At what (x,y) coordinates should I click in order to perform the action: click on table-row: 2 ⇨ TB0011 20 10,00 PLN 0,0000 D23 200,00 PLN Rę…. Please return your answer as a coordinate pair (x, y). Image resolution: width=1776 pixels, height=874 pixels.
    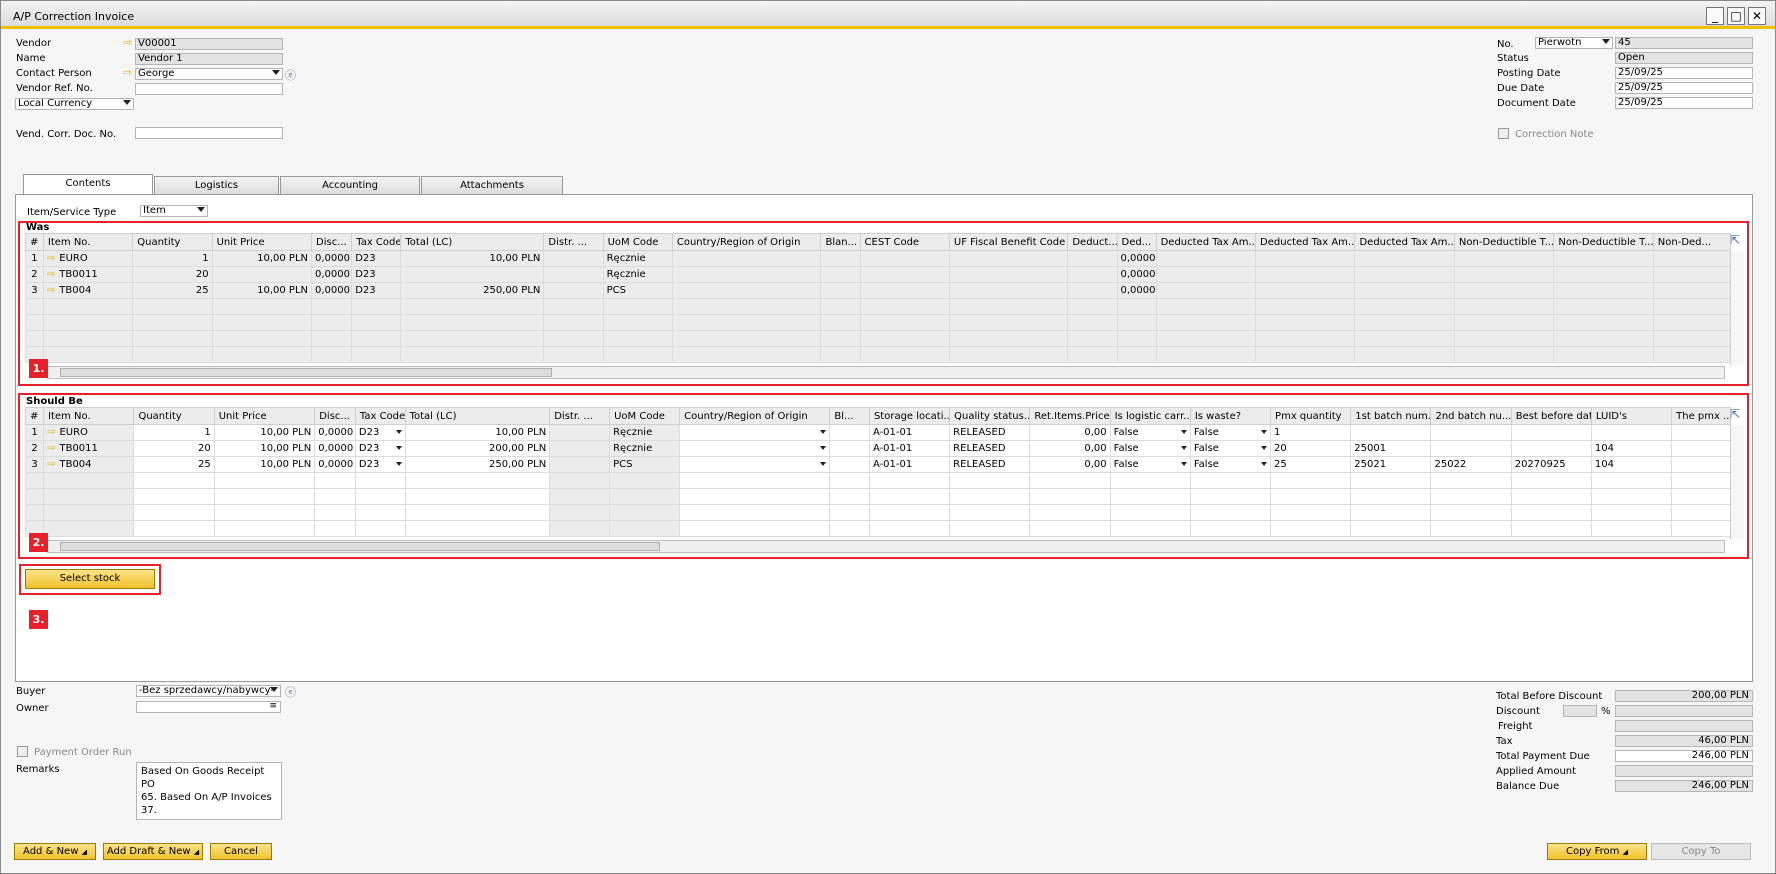
    Looking at the image, I should click on (877, 448).